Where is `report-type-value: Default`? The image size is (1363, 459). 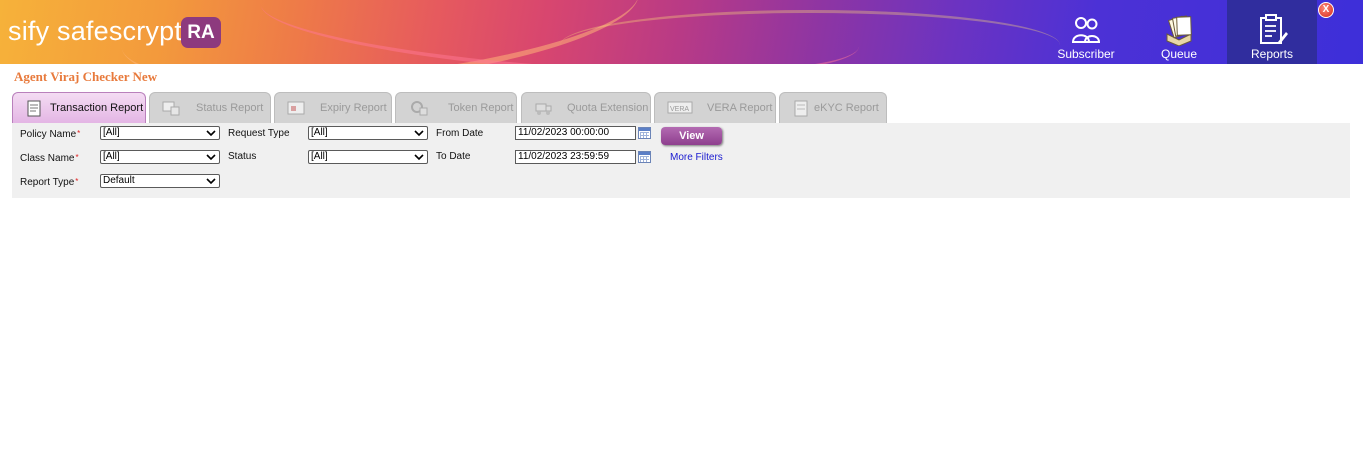 report-type-value: Default is located at coordinates (119, 180).